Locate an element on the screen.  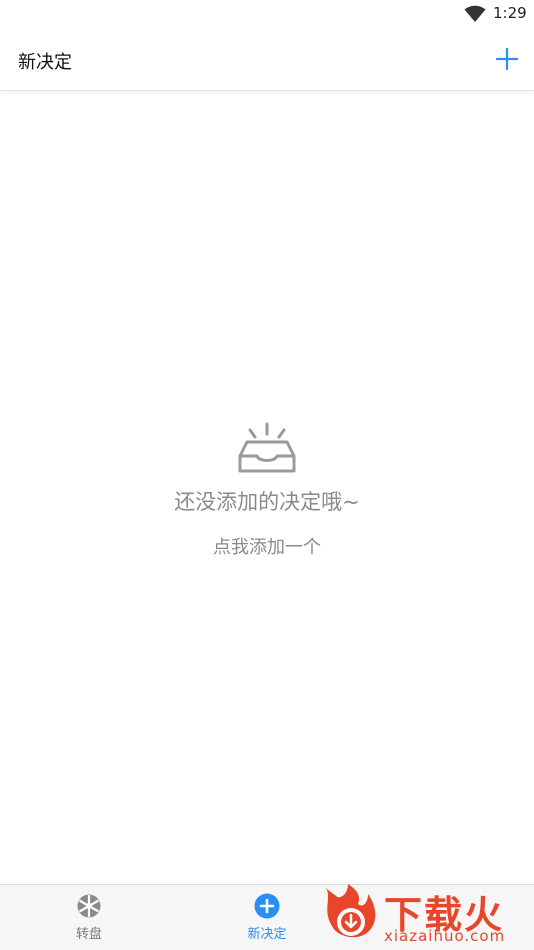
wheel-icon is located at coordinates (89, 906).